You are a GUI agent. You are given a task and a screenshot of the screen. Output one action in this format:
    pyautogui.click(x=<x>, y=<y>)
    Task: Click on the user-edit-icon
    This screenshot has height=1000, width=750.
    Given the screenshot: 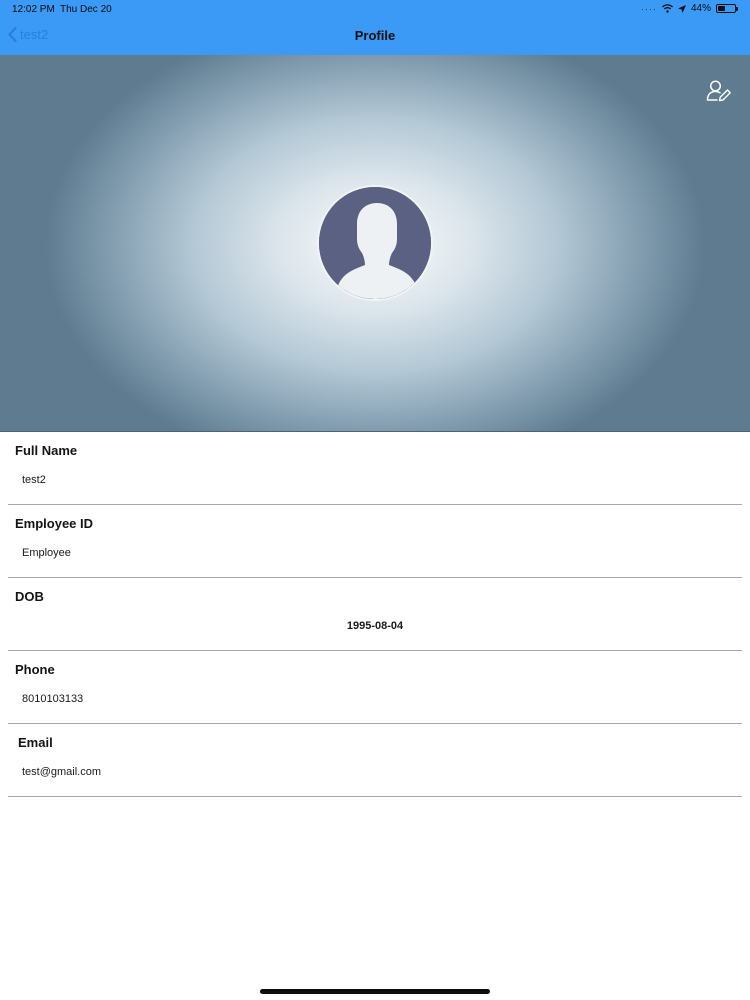 What is the action you would take?
    pyautogui.click(x=718, y=91)
    